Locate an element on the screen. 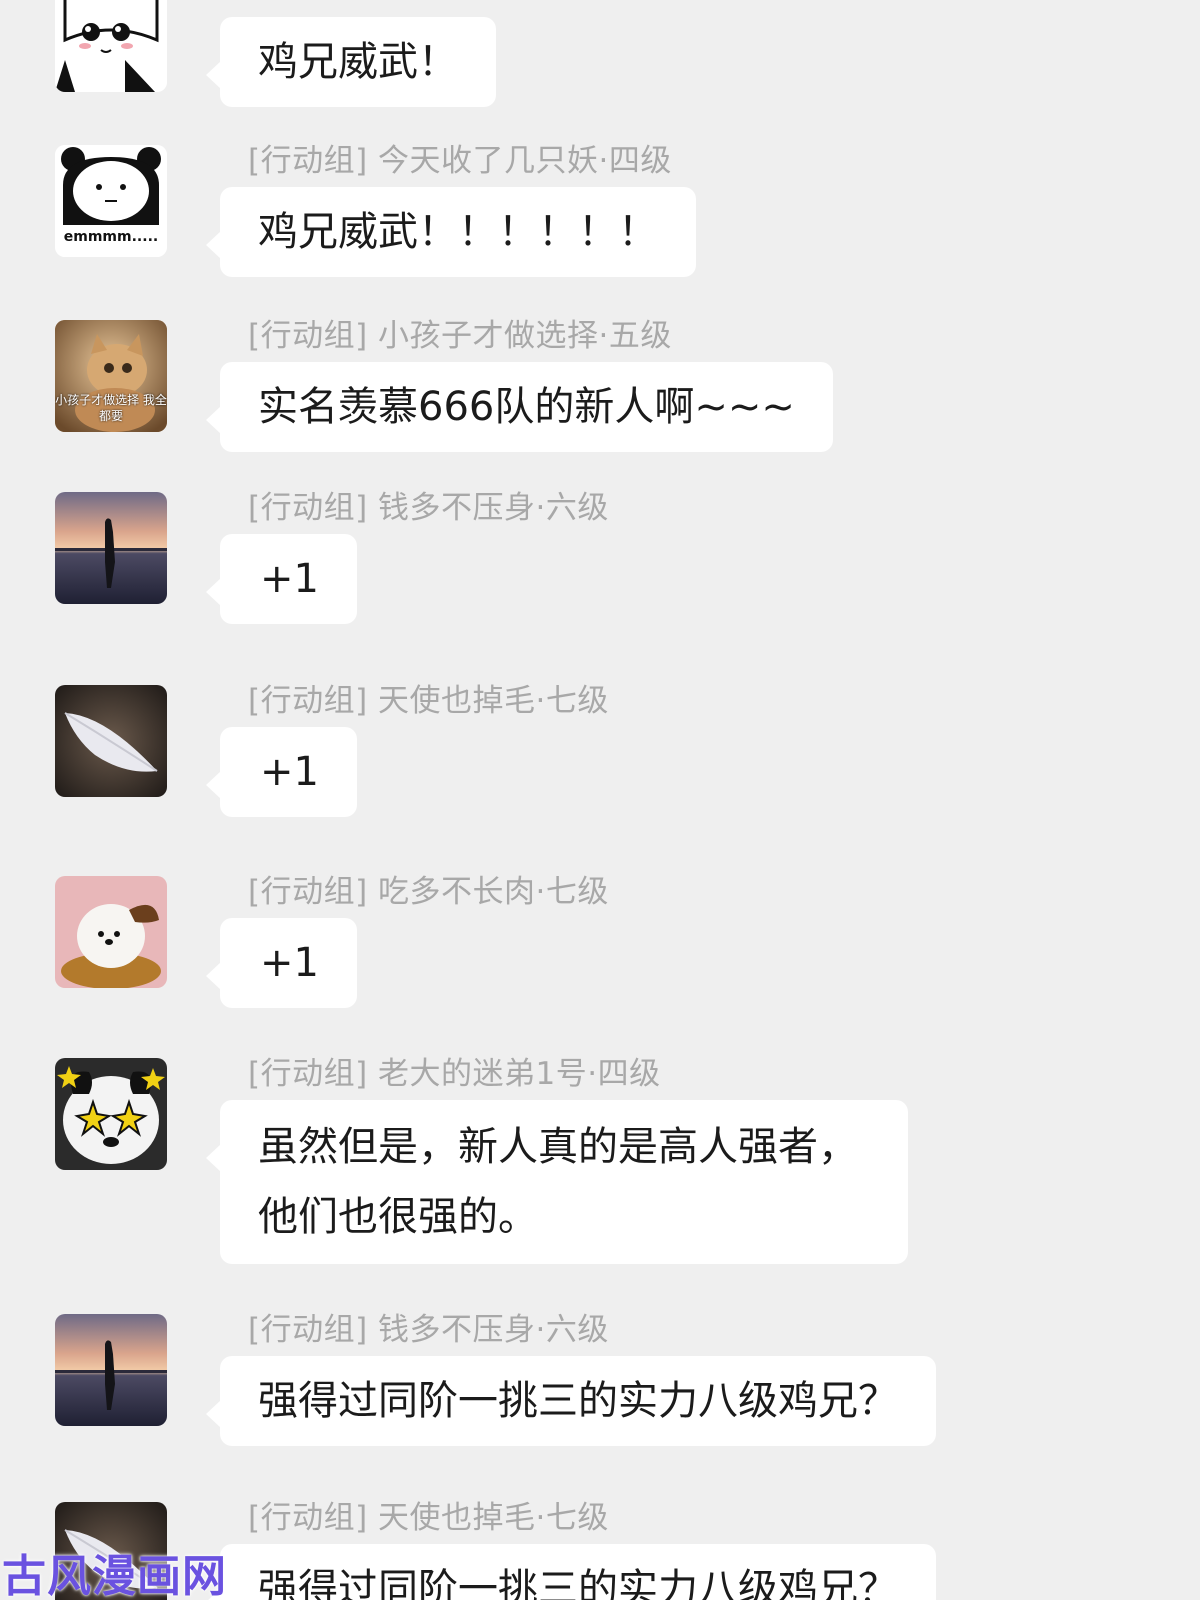  sender-name: [行动组] 今天收了几只妖·四级 is located at coordinates (460, 161).